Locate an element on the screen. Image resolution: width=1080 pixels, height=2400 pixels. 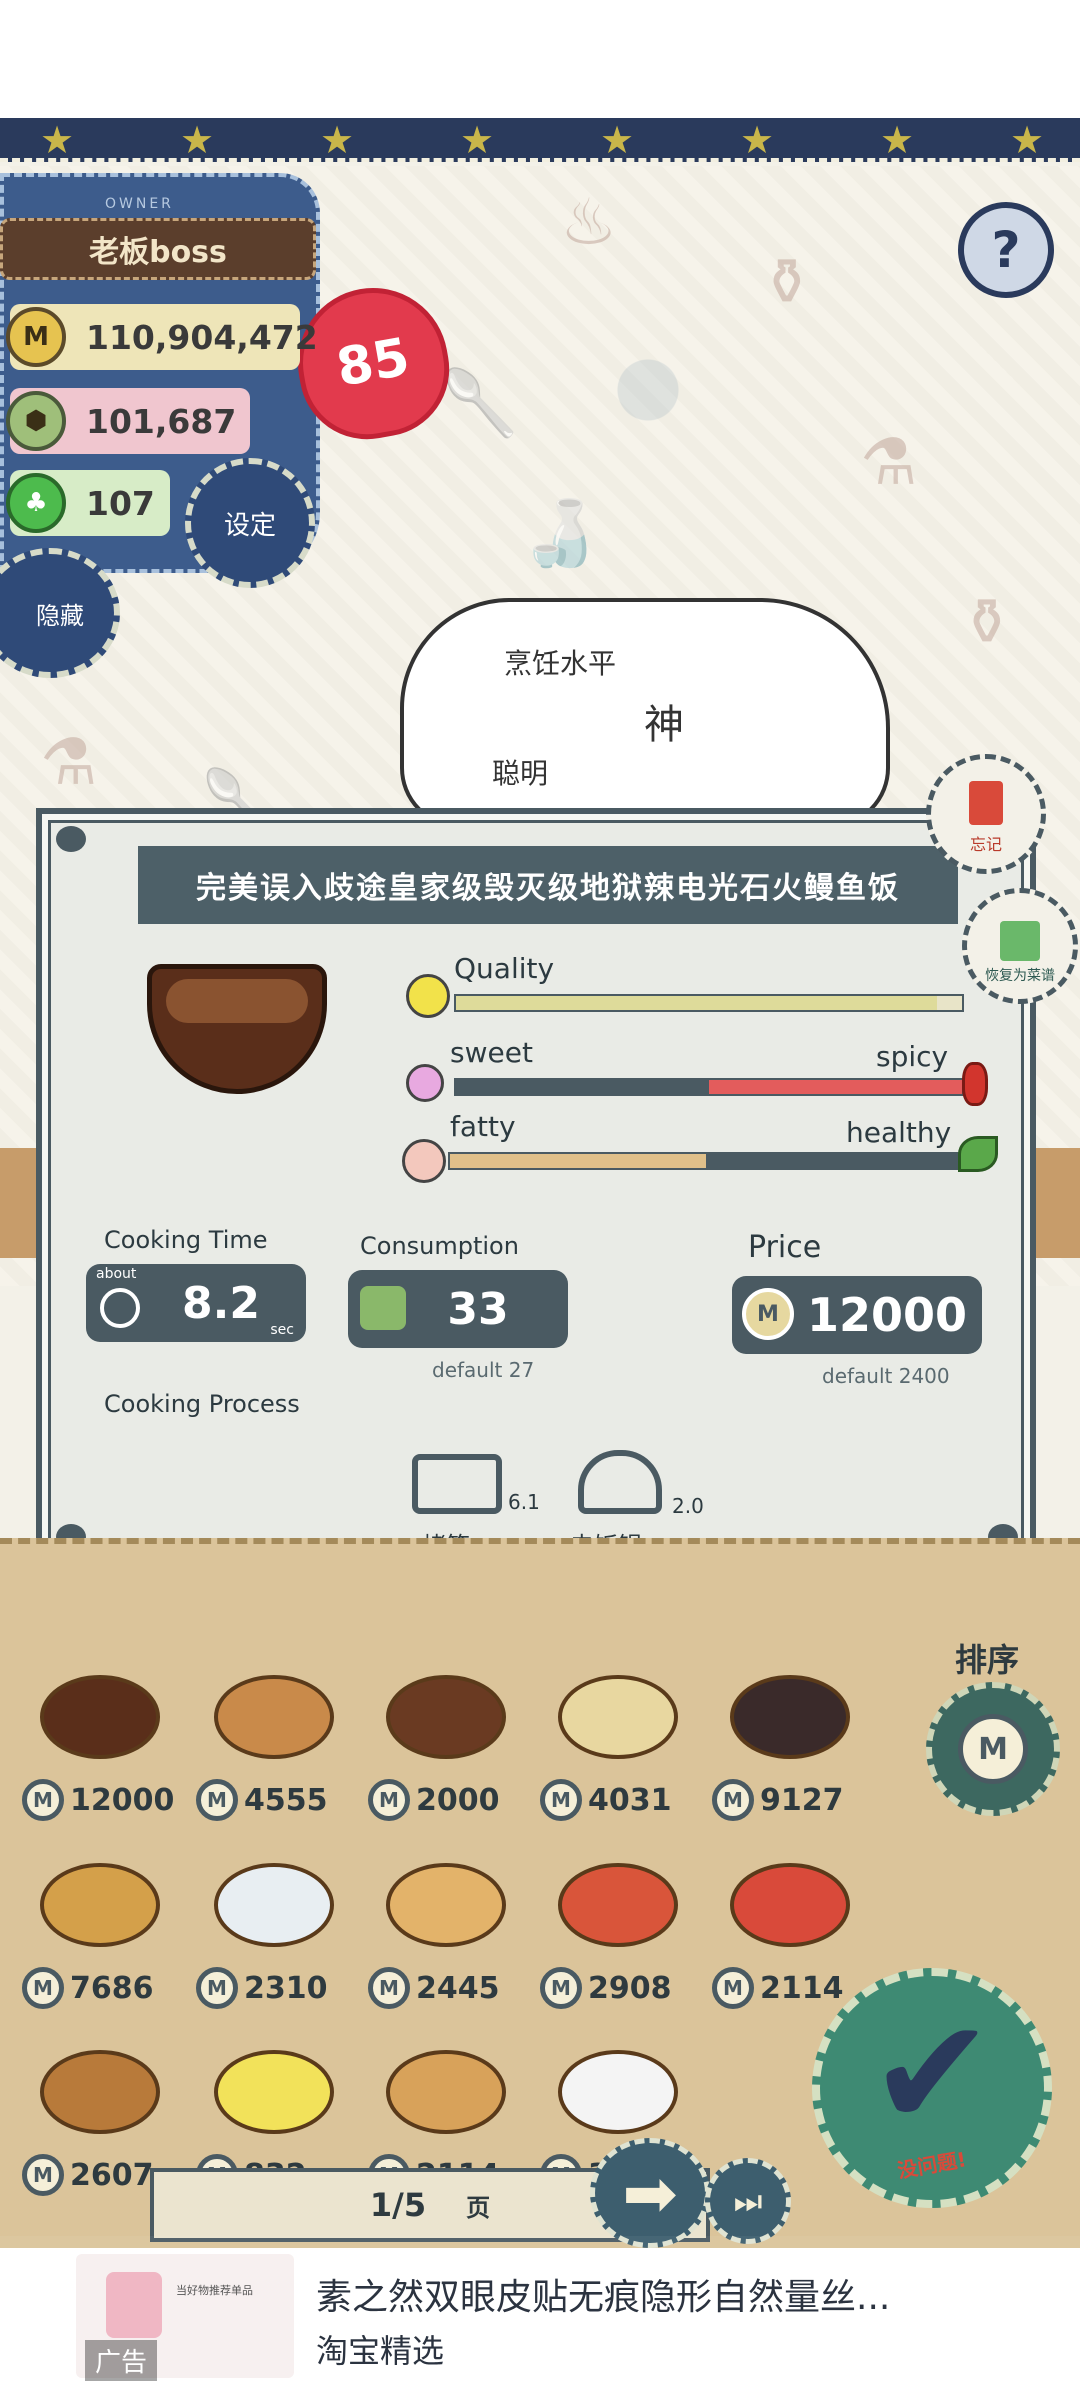
last-page-button: ⏭ is located at coordinates (748, 2201).